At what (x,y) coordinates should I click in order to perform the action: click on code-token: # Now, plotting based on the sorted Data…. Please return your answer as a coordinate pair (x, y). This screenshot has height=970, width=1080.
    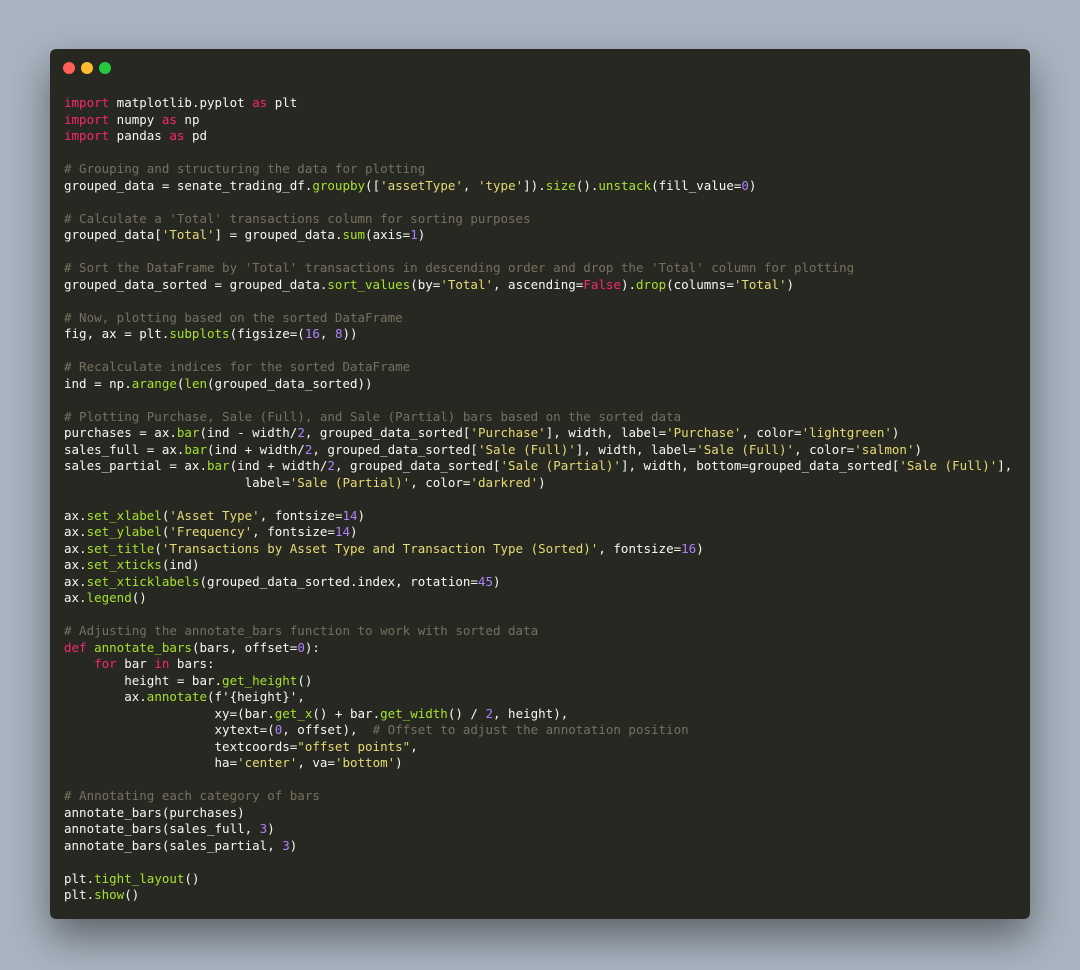
    Looking at the image, I should click on (233, 317).